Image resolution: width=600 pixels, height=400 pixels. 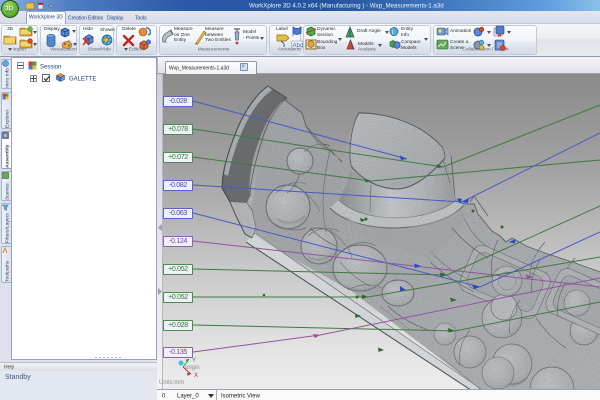 I want to click on svg-text: Abc, so click(x=298, y=46).